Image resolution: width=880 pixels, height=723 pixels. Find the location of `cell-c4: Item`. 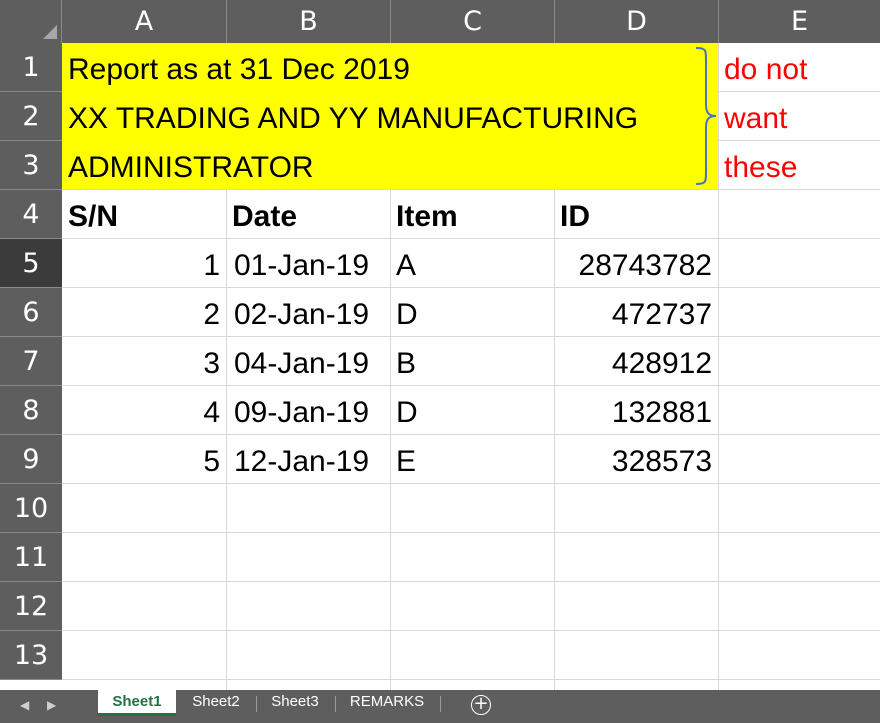

cell-c4: Item is located at coordinates (472, 216).